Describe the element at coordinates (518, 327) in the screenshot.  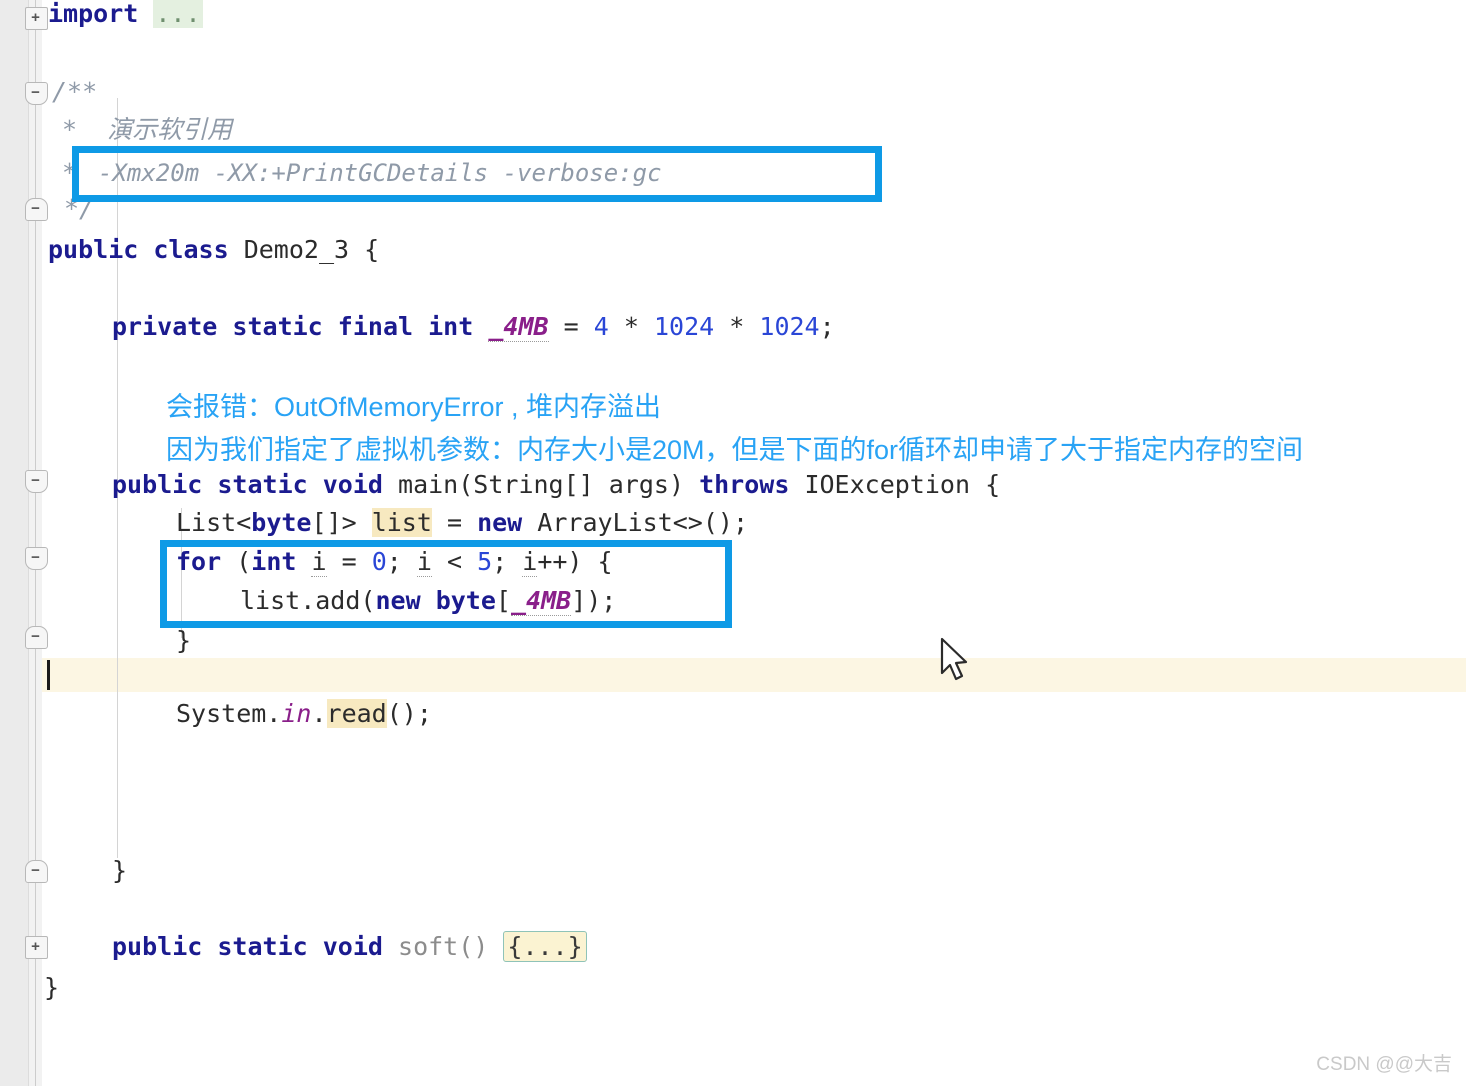
I see `field-name-4mb: _4MB` at that location.